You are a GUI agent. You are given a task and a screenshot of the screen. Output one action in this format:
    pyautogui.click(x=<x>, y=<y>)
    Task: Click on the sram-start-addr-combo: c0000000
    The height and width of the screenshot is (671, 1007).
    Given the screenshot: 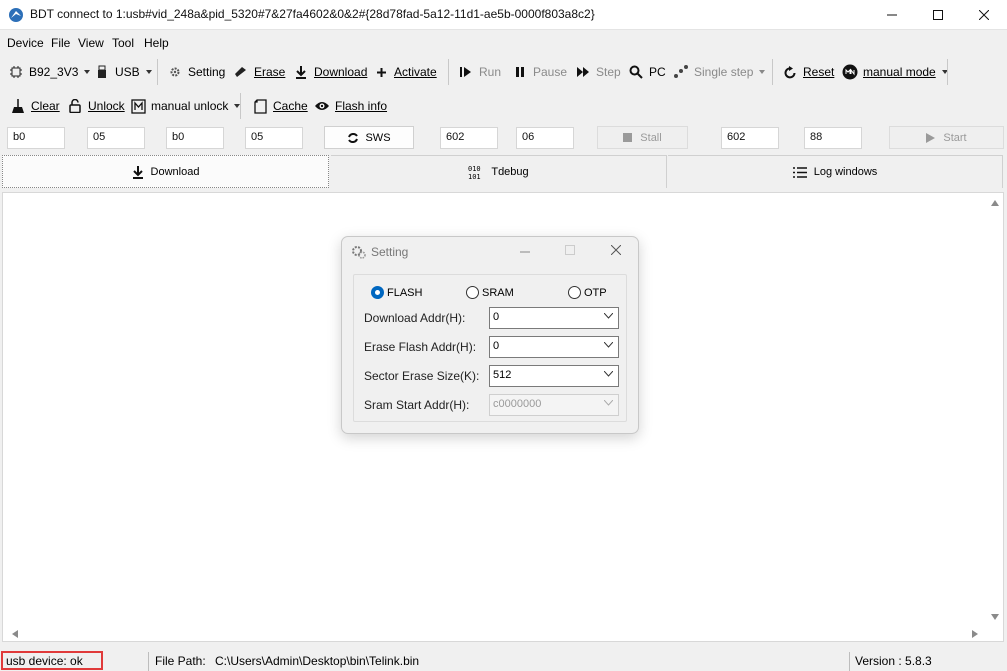 What is the action you would take?
    pyautogui.click(x=554, y=405)
    